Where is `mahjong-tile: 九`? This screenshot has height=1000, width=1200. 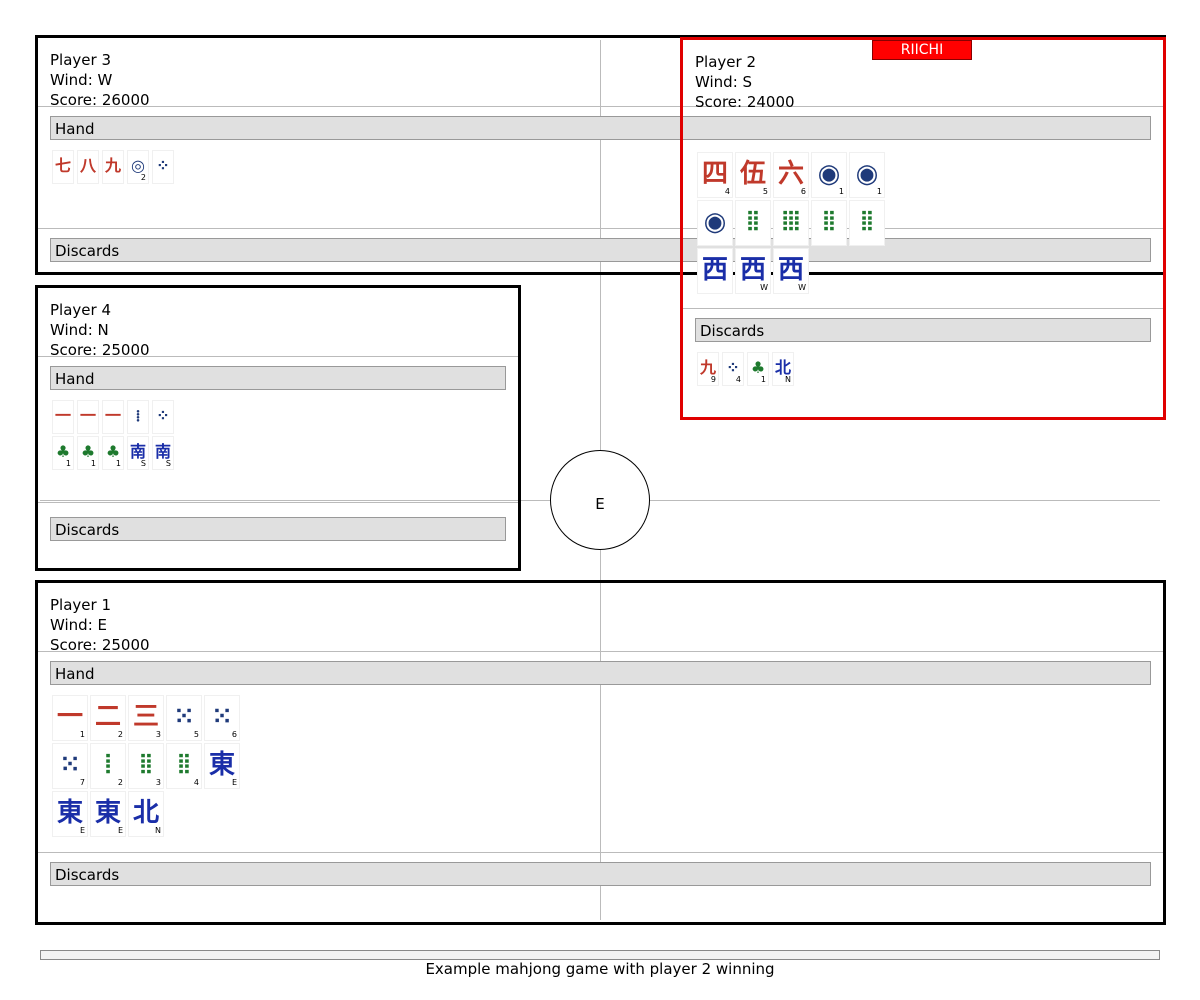 mahjong-tile: 九 is located at coordinates (113, 167).